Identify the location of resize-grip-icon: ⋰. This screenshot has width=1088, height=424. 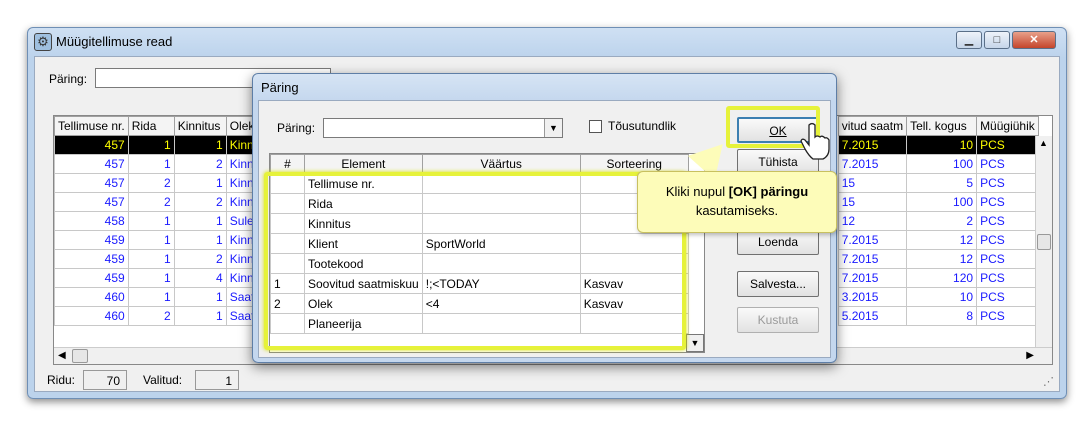
(1048, 381).